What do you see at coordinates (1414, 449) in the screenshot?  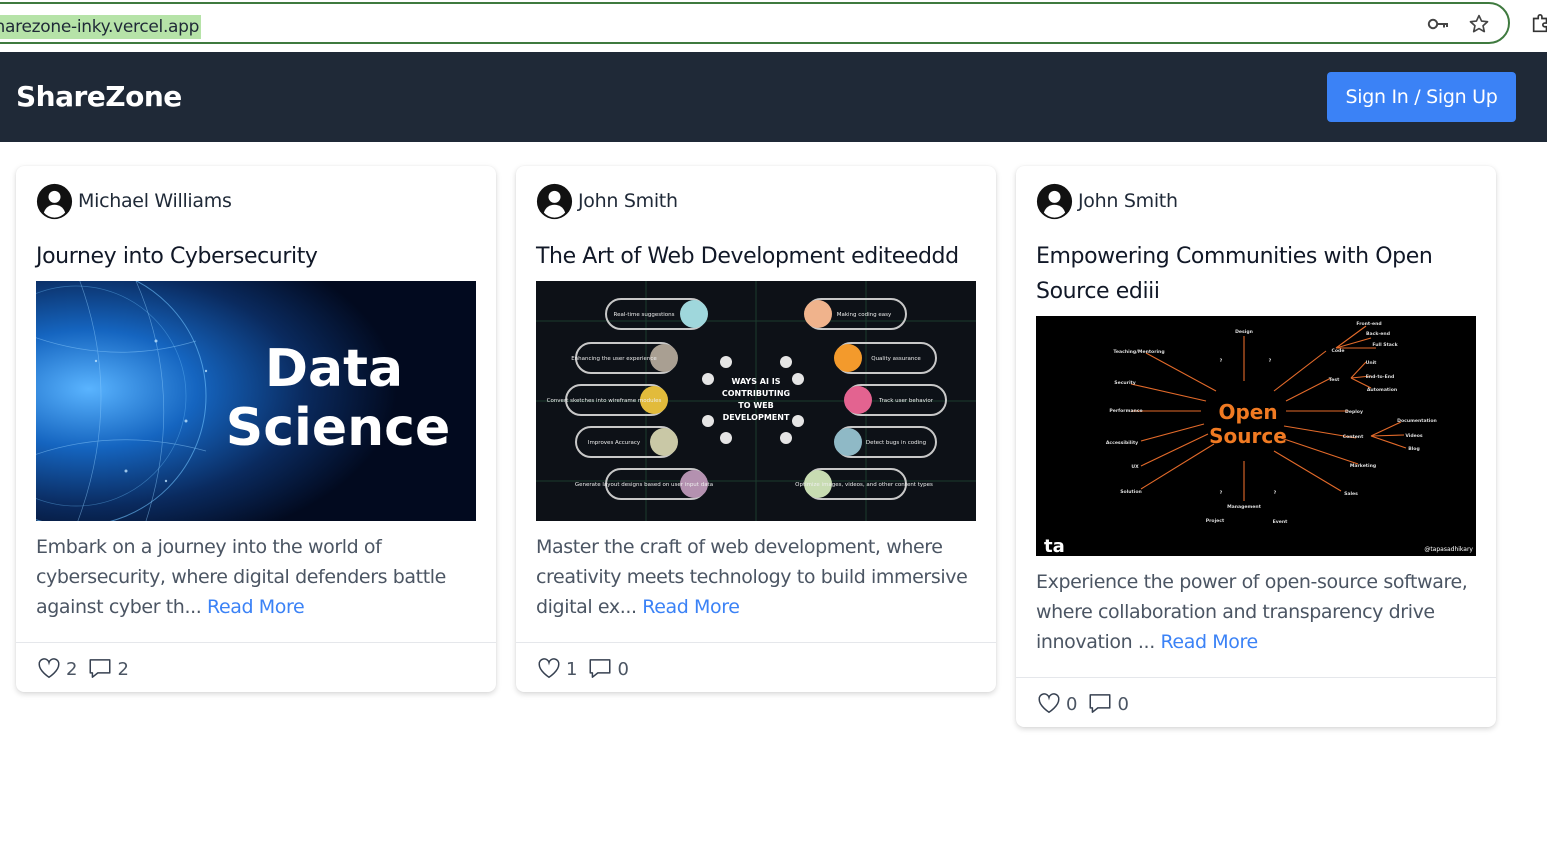 I see `image-label: Blog` at bounding box center [1414, 449].